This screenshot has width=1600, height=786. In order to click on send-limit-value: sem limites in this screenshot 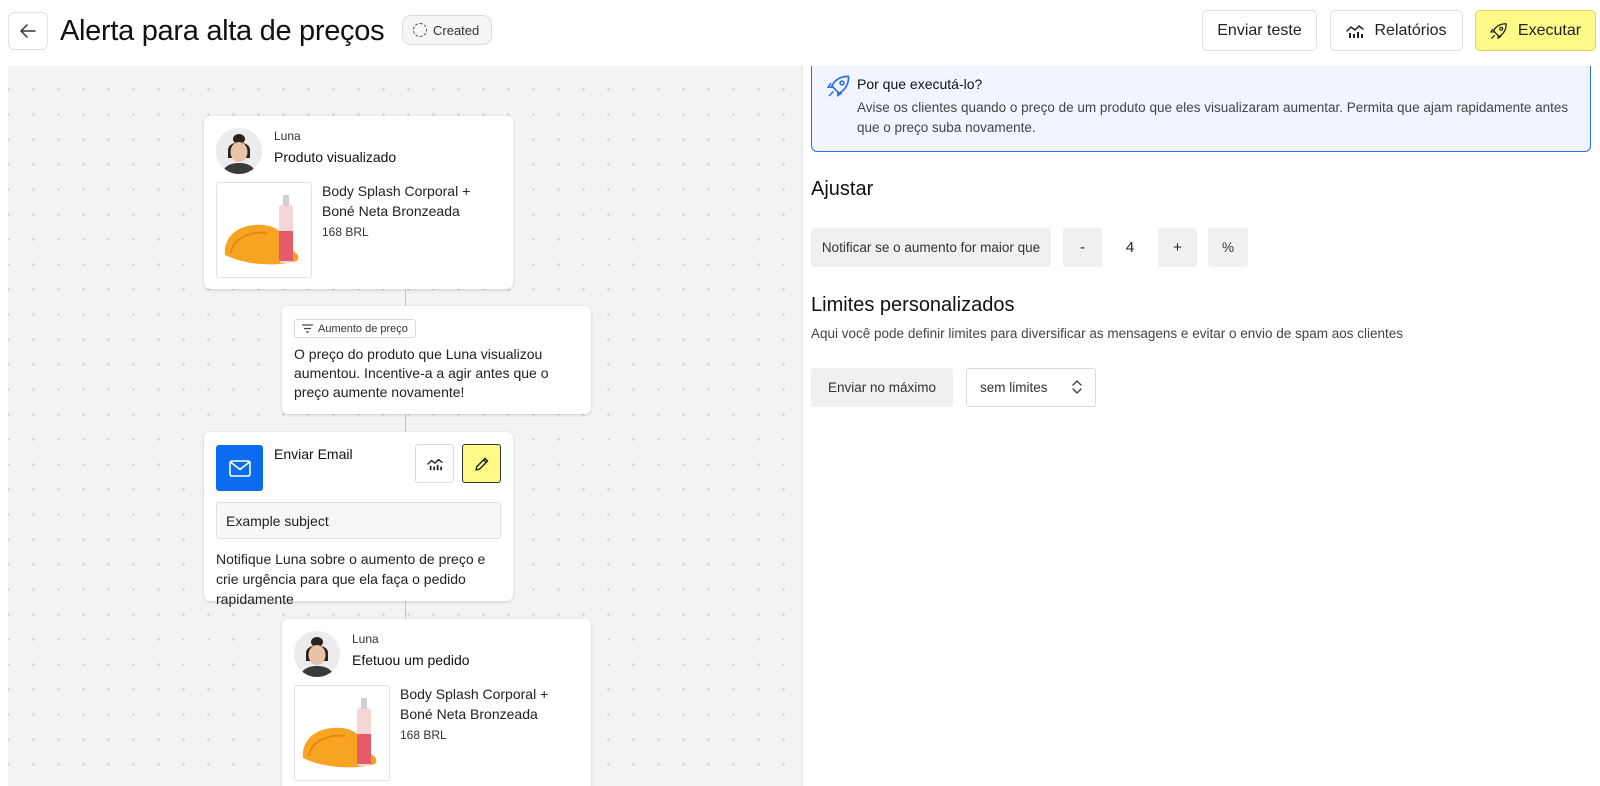, I will do `click(1014, 387)`.